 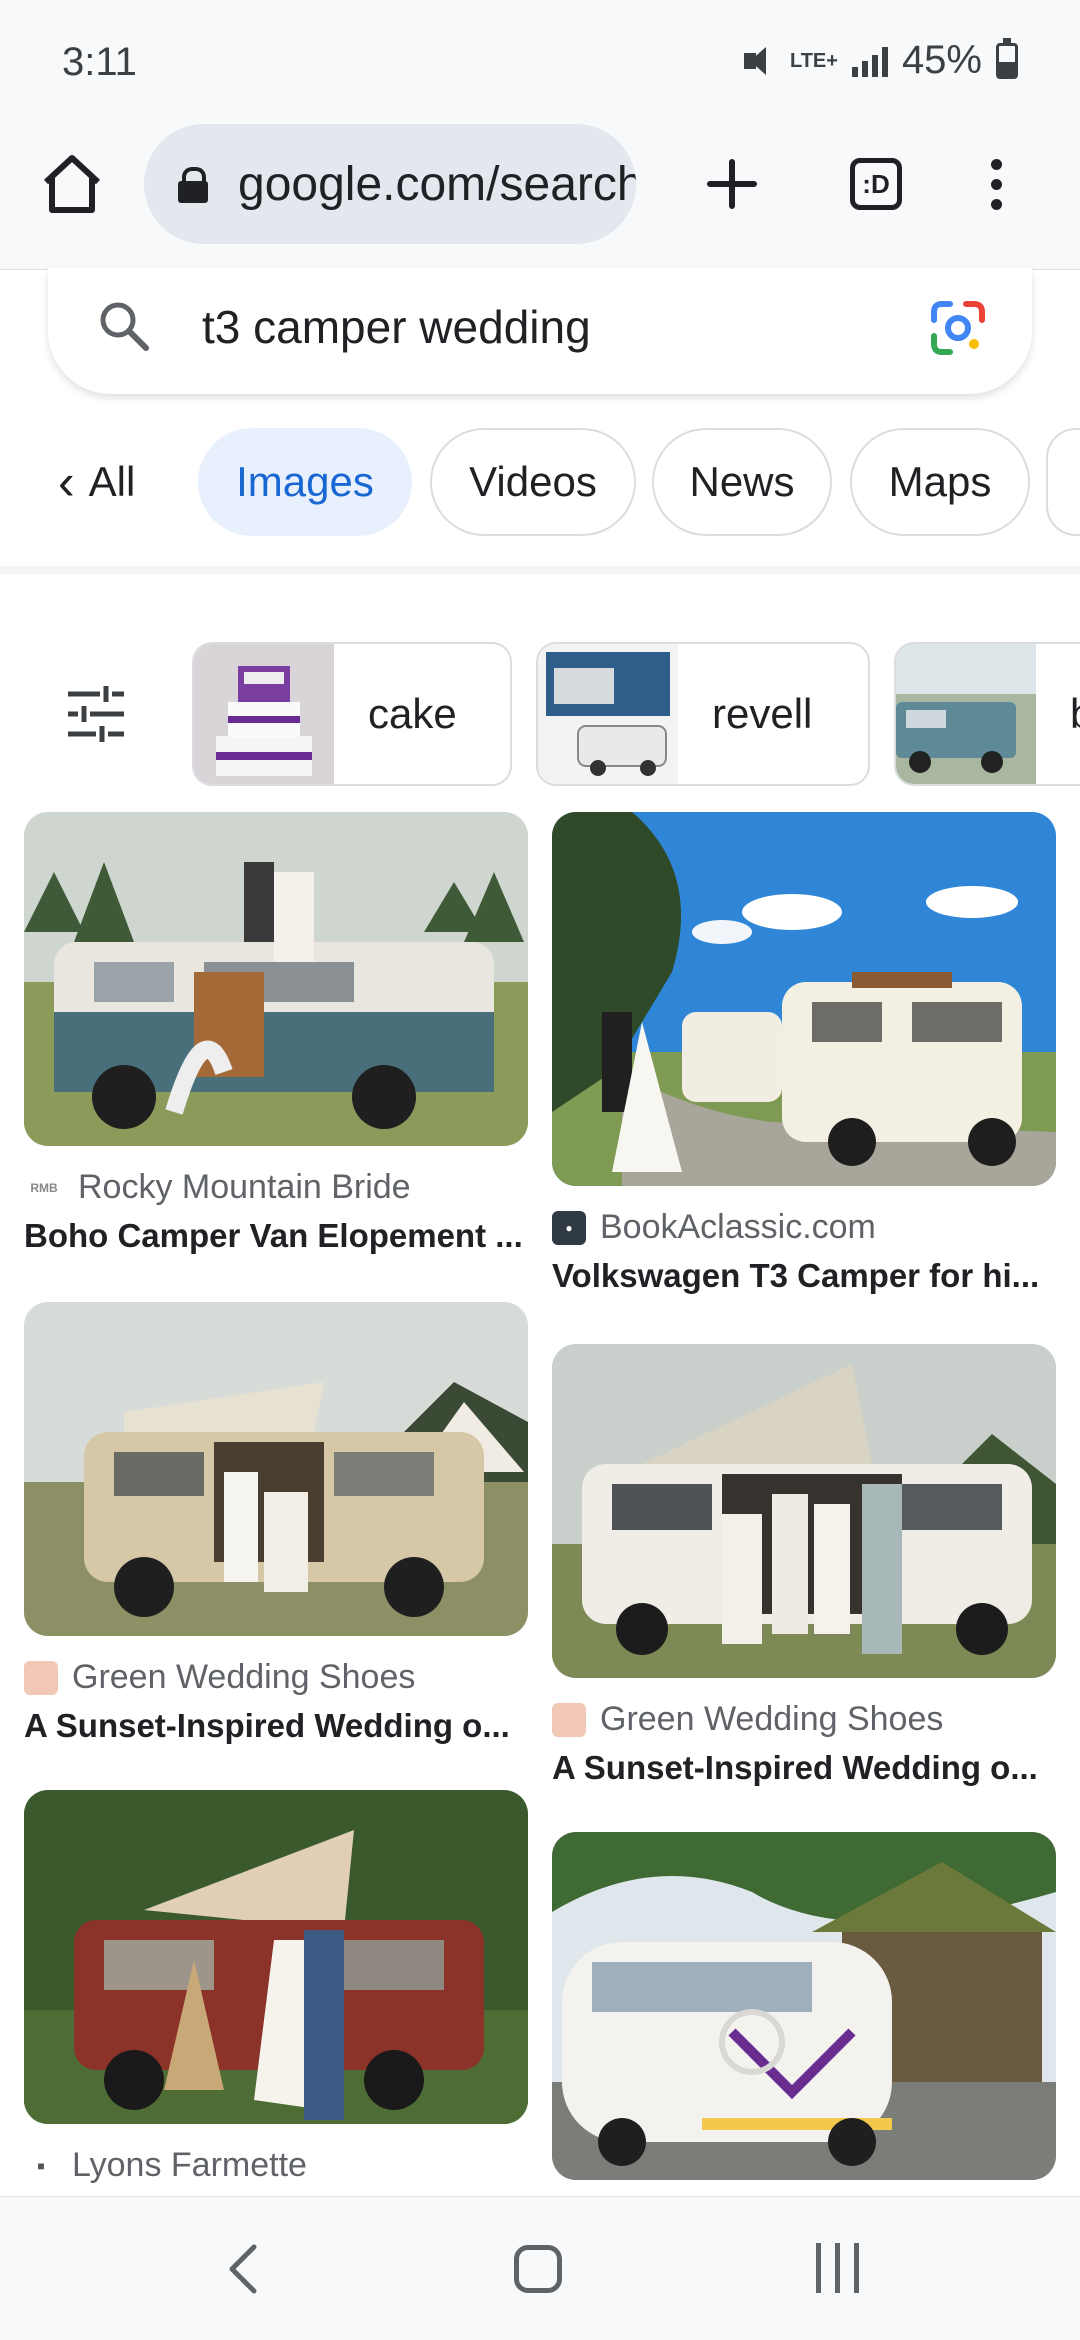 What do you see at coordinates (608, 714) in the screenshot?
I see `revell-thumbnail` at bounding box center [608, 714].